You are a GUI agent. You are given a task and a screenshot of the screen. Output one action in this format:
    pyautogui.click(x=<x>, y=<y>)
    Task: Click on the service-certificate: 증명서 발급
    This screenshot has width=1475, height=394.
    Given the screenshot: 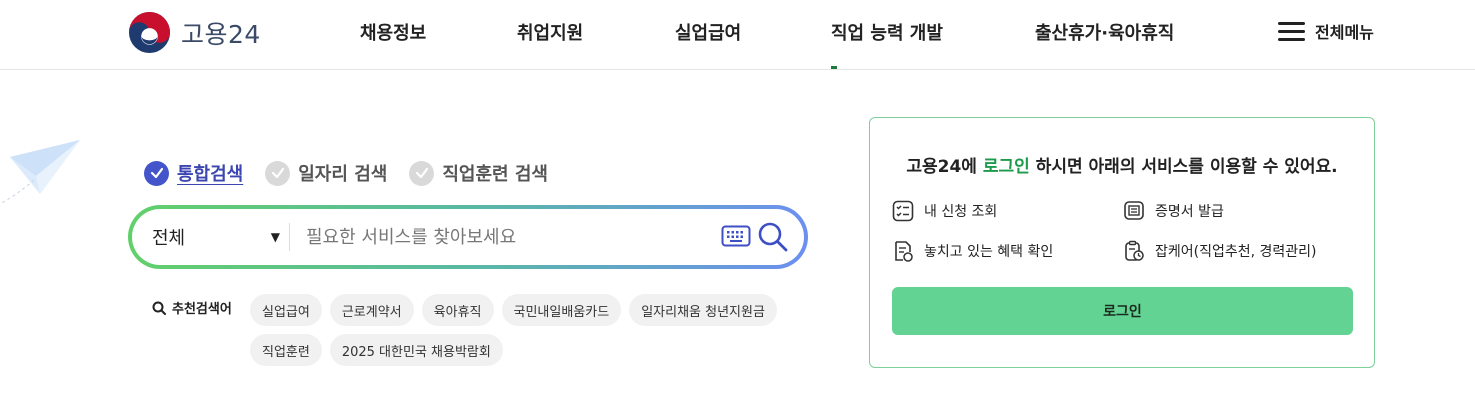 What is the action you would take?
    pyautogui.click(x=1173, y=211)
    